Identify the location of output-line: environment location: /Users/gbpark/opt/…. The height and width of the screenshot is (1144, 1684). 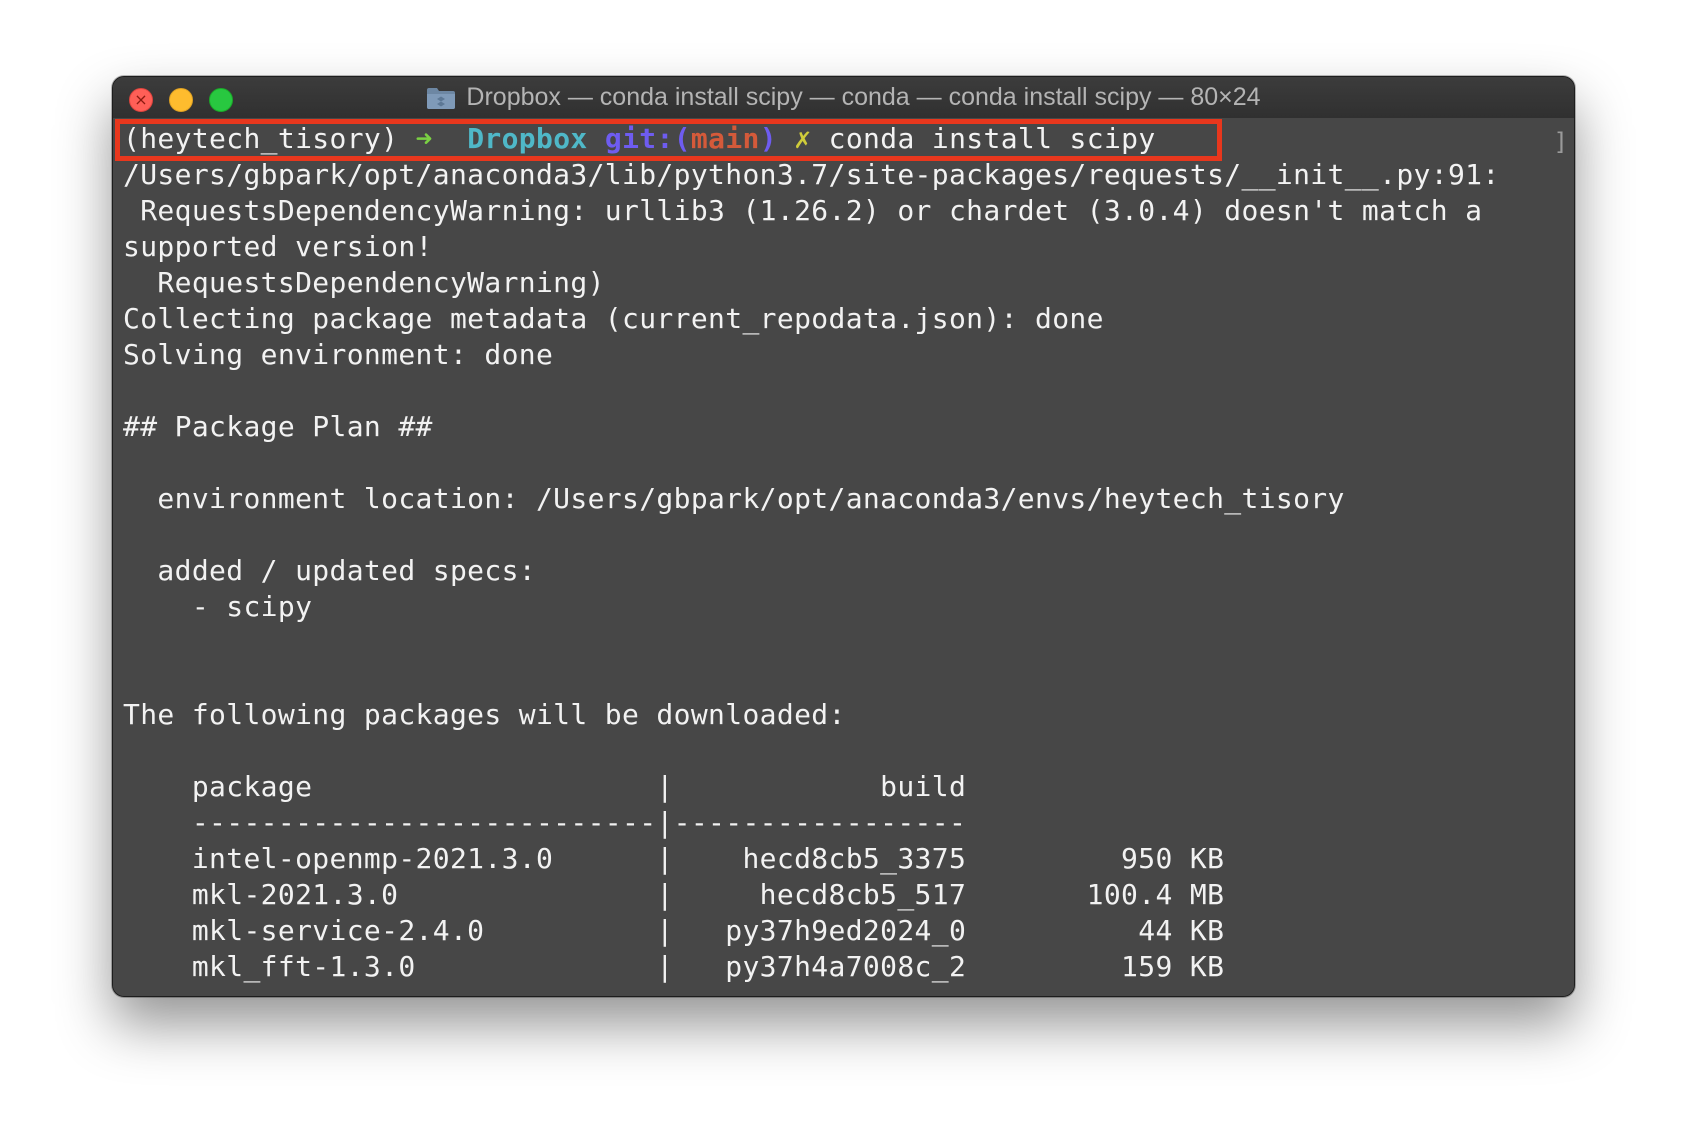
(734, 498).